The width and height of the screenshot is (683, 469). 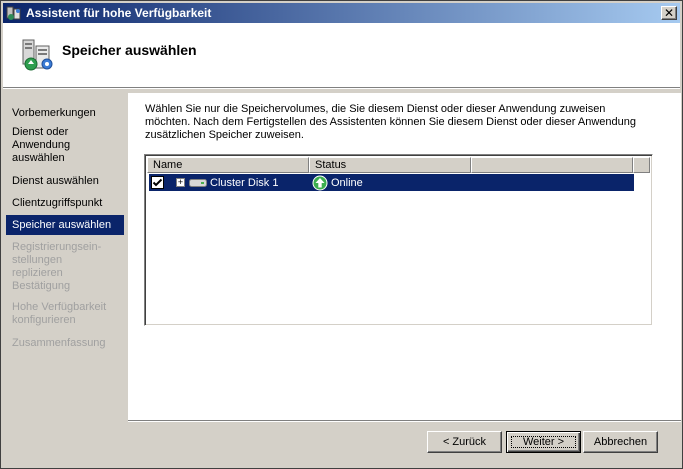 I want to click on focus-rectangle, so click(x=543, y=442).